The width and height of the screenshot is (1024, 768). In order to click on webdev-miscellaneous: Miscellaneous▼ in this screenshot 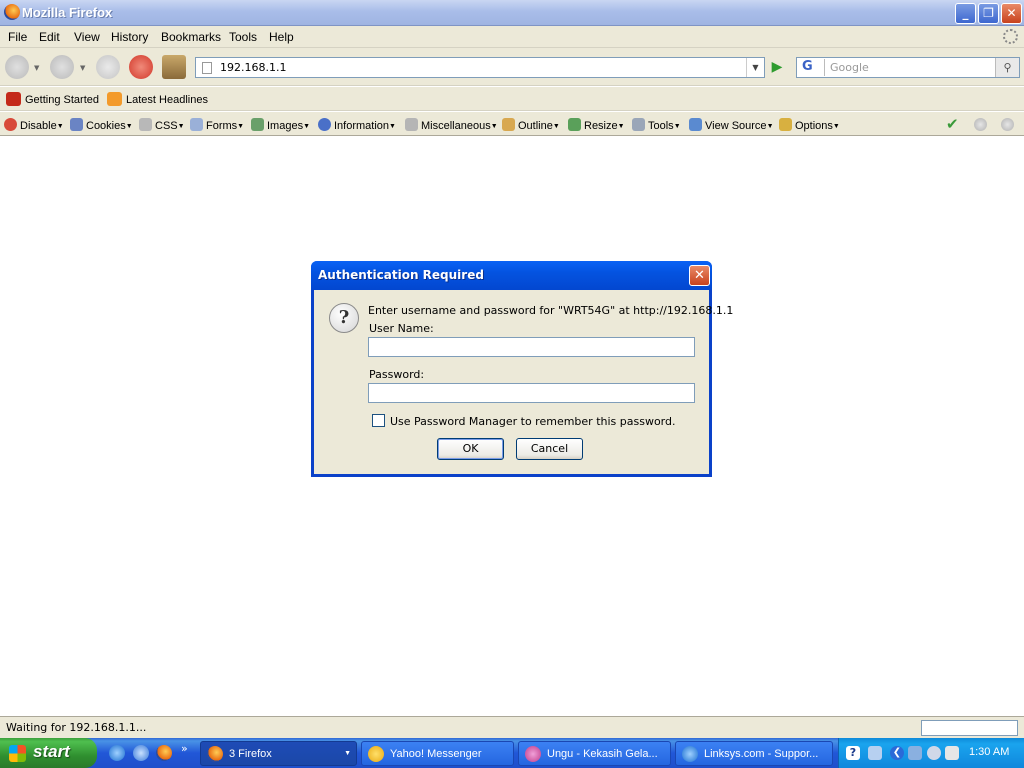, I will do `click(451, 125)`.